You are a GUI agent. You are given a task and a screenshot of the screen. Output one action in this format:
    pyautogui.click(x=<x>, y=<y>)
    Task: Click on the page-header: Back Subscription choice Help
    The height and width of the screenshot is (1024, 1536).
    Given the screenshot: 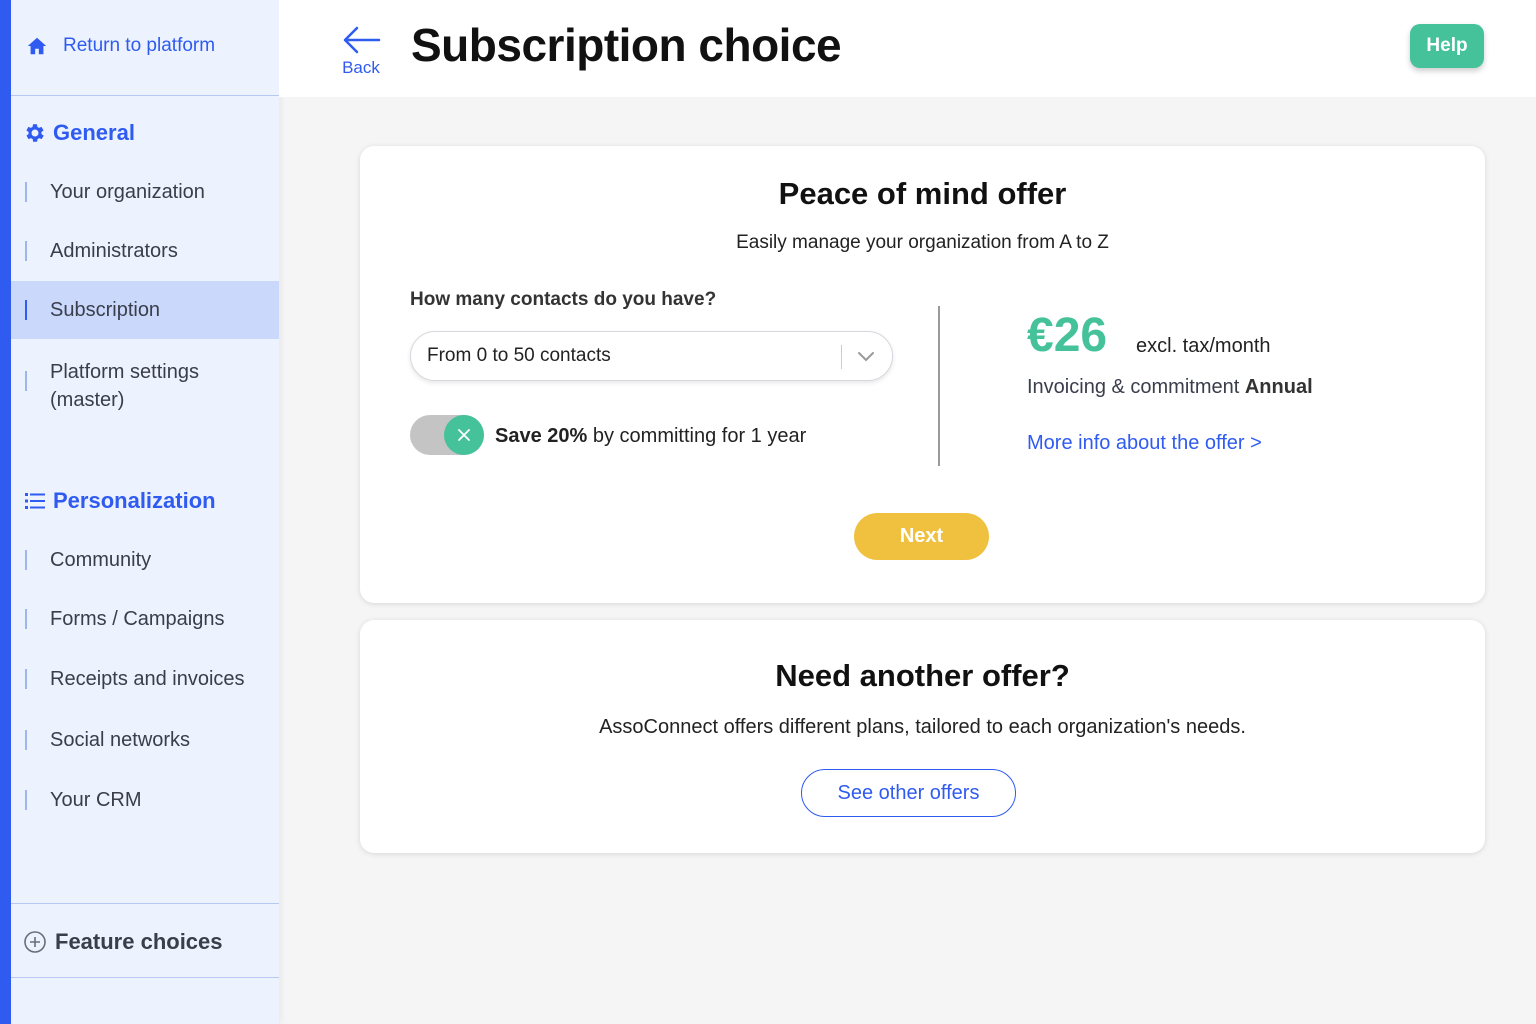 What is the action you would take?
    pyautogui.click(x=907, y=48)
    